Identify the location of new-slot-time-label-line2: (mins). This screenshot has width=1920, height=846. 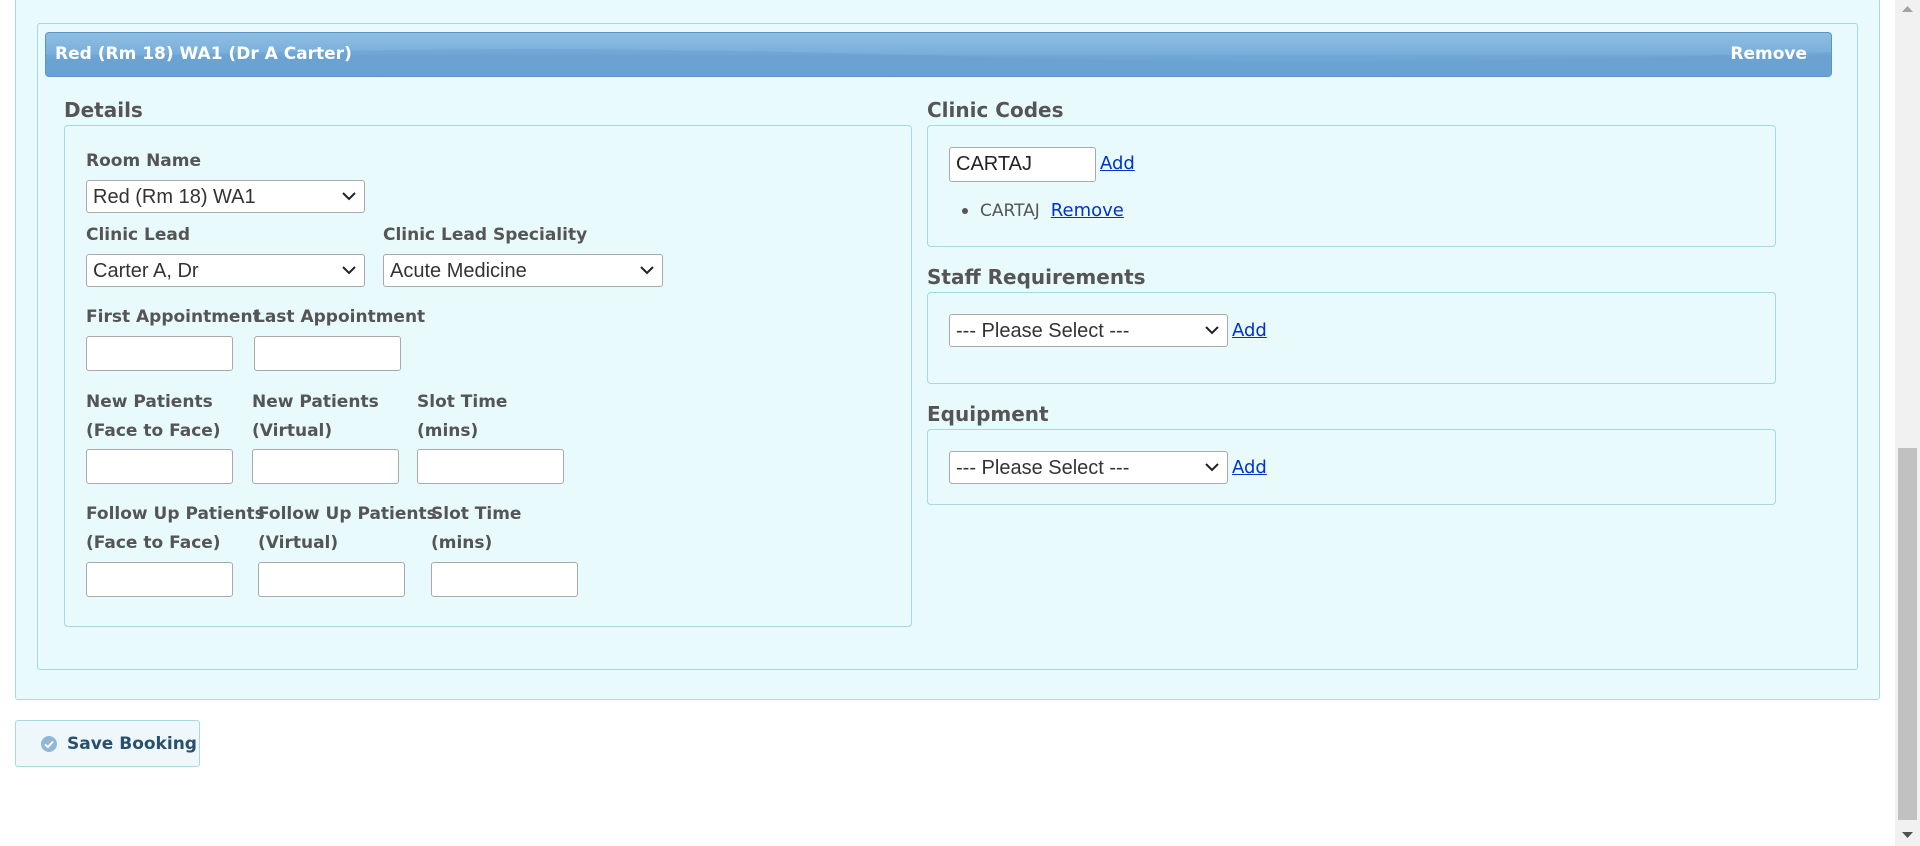
(448, 431).